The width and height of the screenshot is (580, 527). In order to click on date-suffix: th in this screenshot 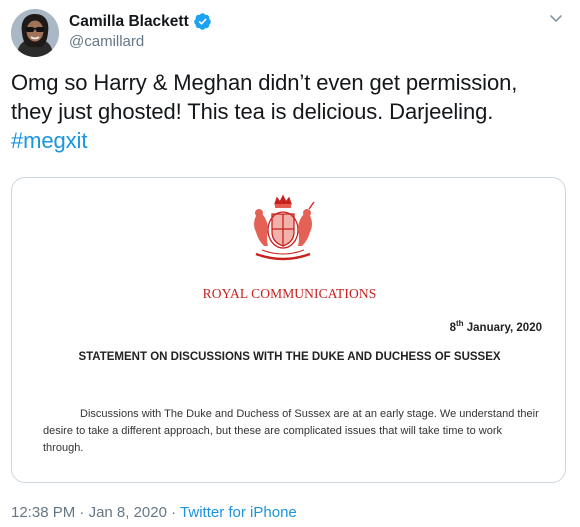, I will do `click(460, 323)`.